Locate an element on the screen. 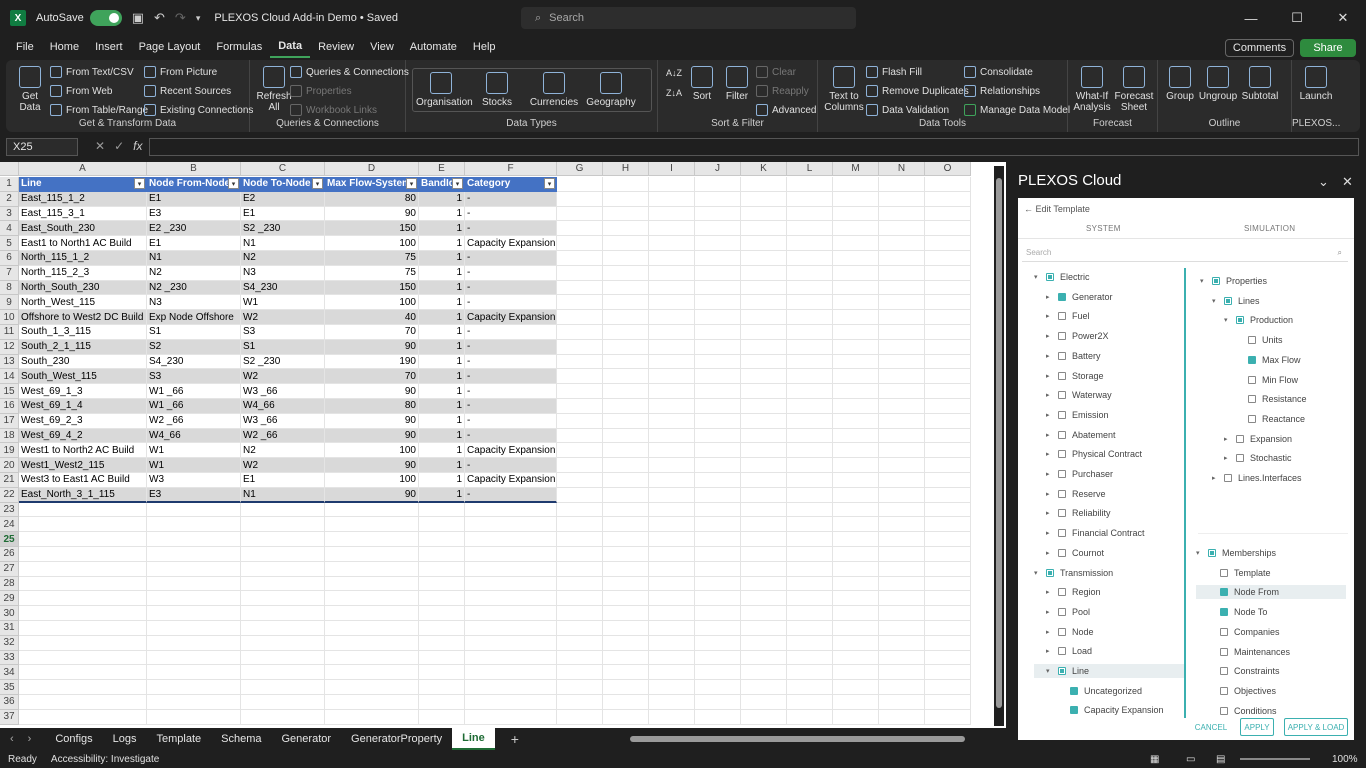  sheet-tab-line: Line is located at coordinates (473, 739).